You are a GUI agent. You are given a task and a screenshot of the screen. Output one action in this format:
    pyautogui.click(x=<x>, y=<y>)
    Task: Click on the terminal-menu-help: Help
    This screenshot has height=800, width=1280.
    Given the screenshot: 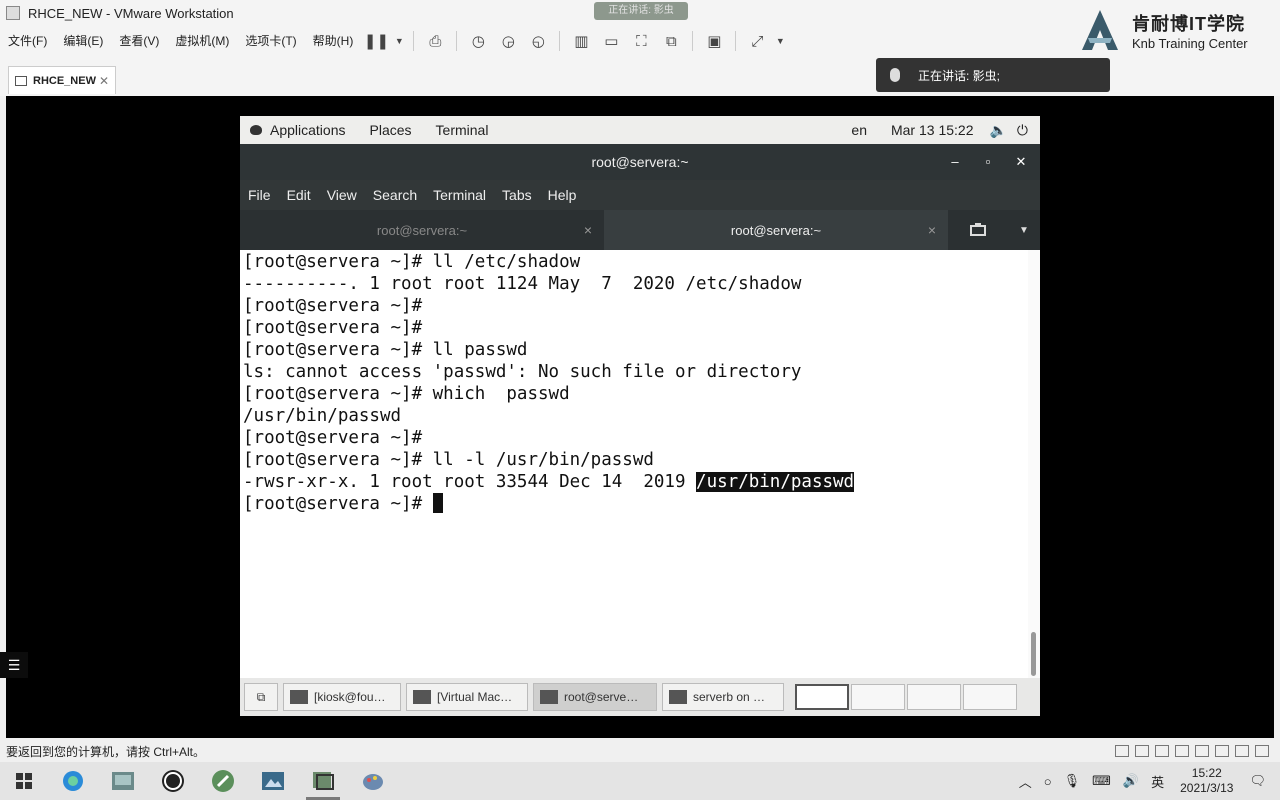 What is the action you would take?
    pyautogui.click(x=562, y=195)
    